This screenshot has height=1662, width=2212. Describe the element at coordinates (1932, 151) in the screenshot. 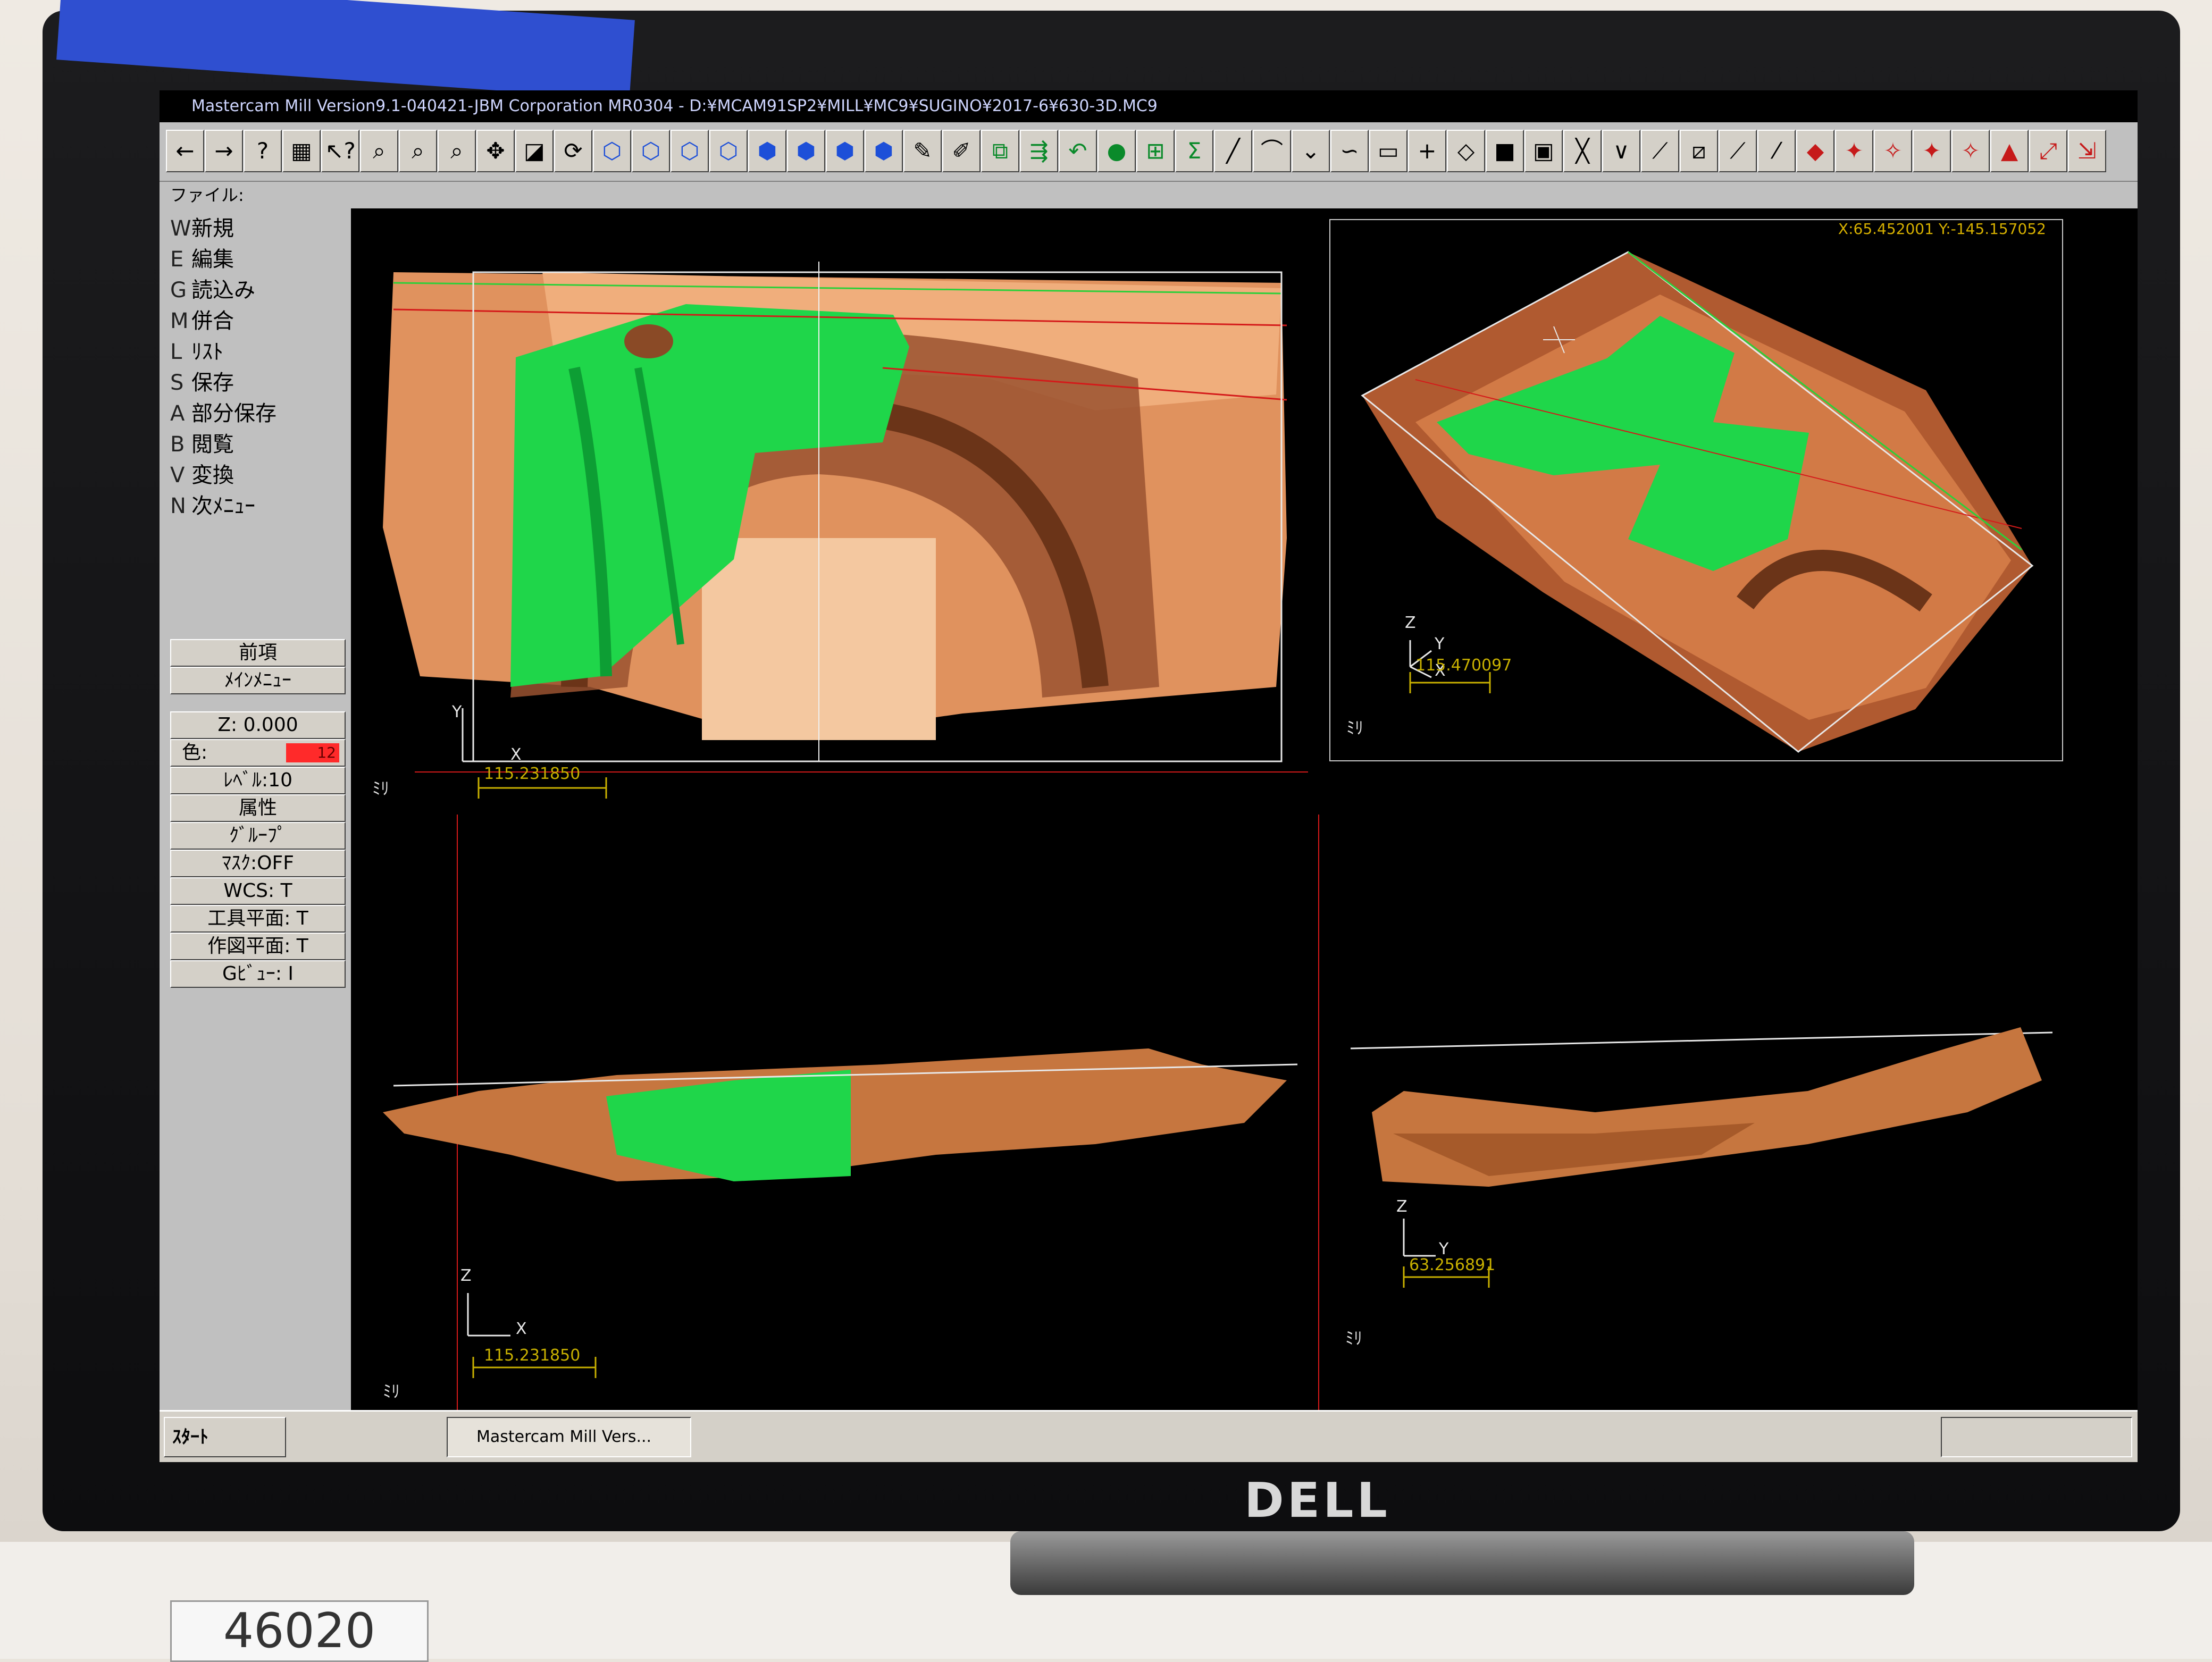

I see `op-4-icon: ✦` at that location.